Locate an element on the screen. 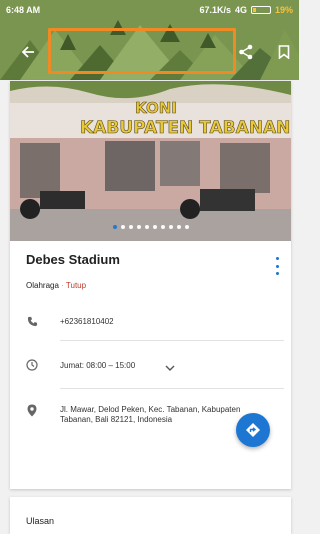 The image size is (320, 534). status-time: 6:48 AM is located at coordinates (23, 10).